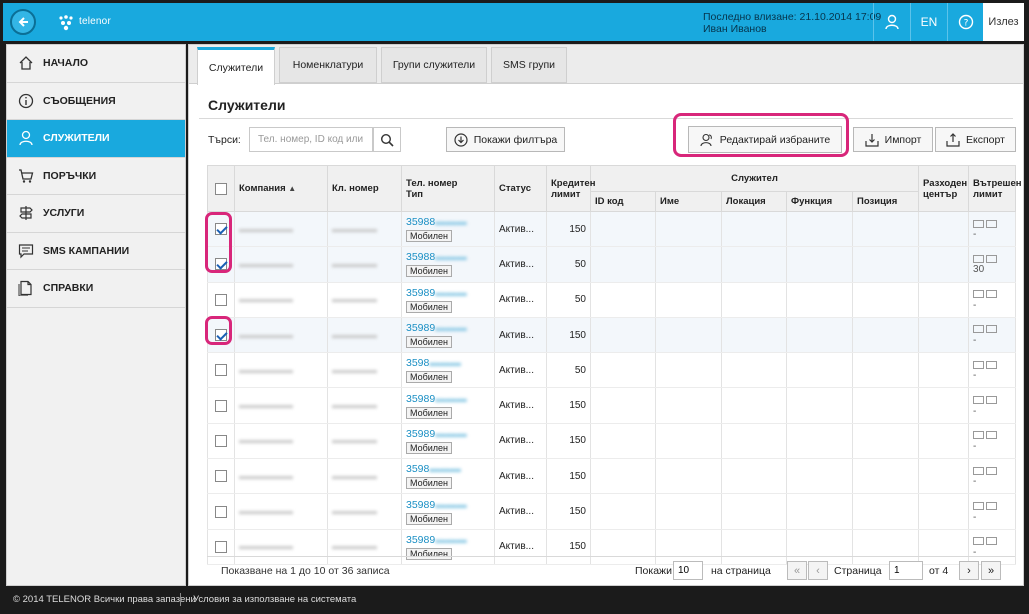  Describe the element at coordinates (445, 469) in the screenshot. I see `redacted-phone-digits: ▬▬▬` at that location.